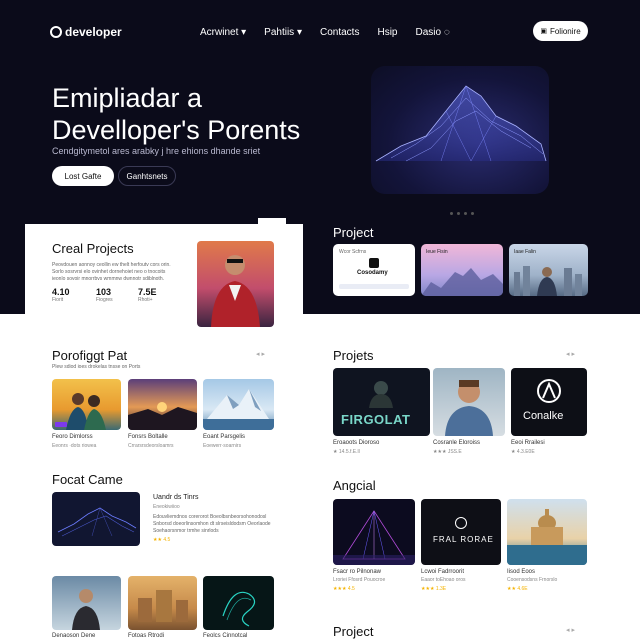 The height and width of the screenshot is (640, 640). I want to click on portfolio-item-1-image, so click(86, 404).